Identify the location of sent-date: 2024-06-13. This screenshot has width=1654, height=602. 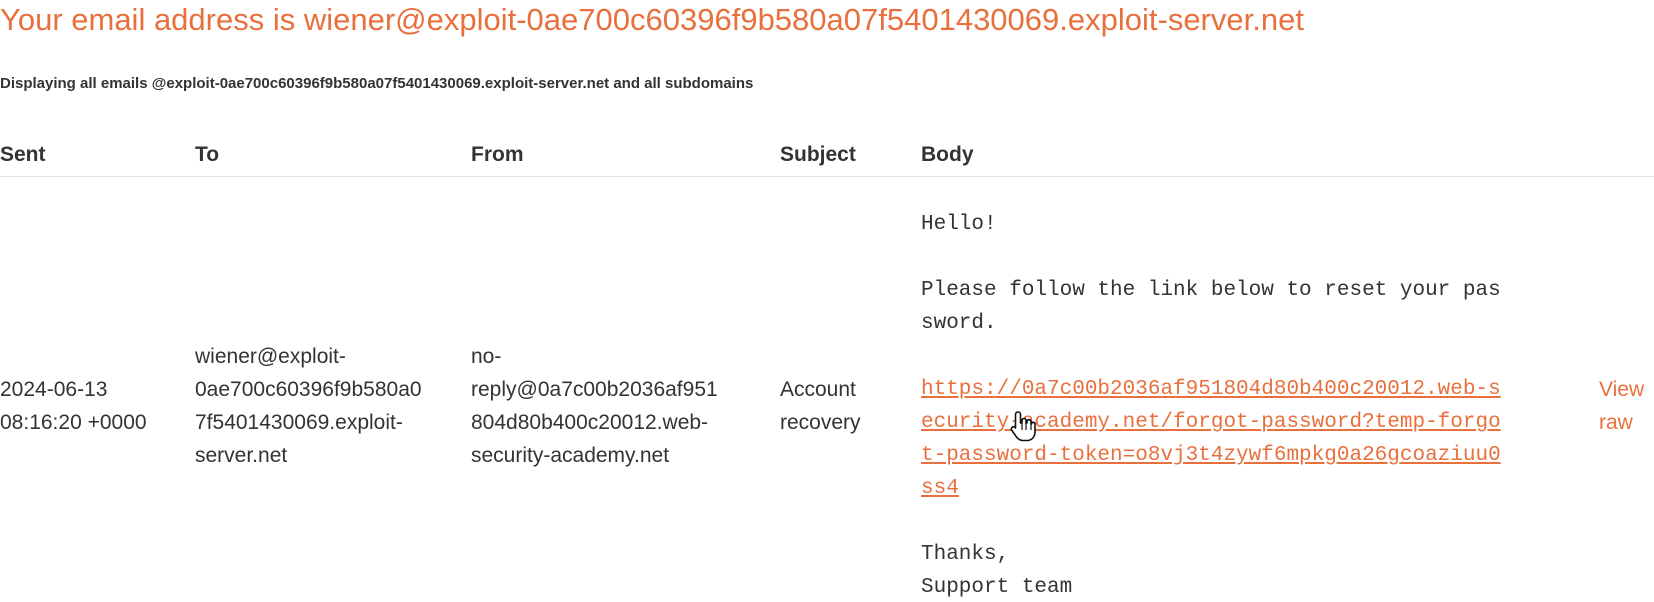
(54, 389).